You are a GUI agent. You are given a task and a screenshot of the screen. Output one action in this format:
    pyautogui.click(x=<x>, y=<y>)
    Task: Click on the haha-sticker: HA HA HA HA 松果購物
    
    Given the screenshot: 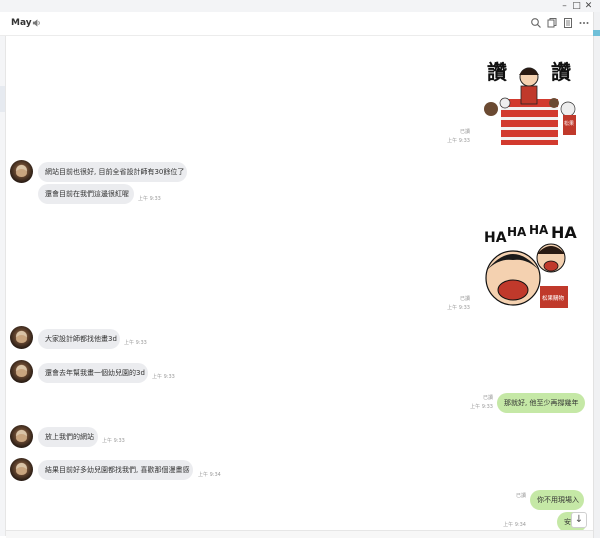 What is the action you would take?
    pyautogui.click(x=529, y=265)
    